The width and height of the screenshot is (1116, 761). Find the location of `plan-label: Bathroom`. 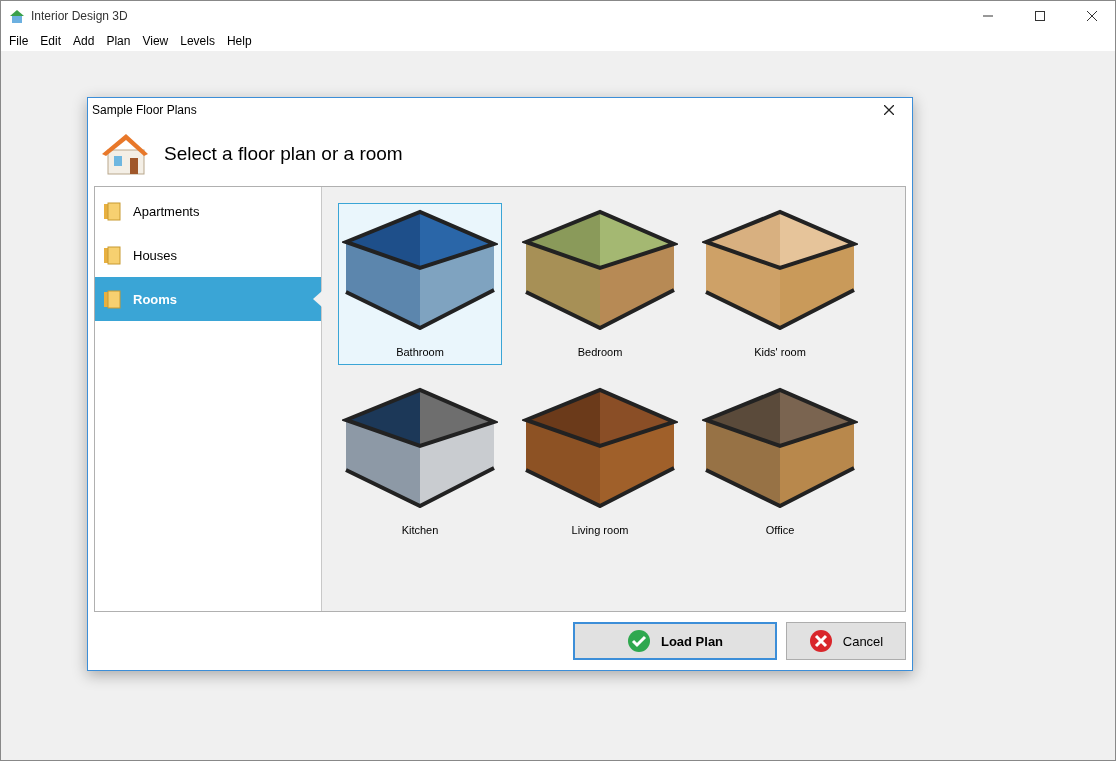

plan-label: Bathroom is located at coordinates (420, 352).